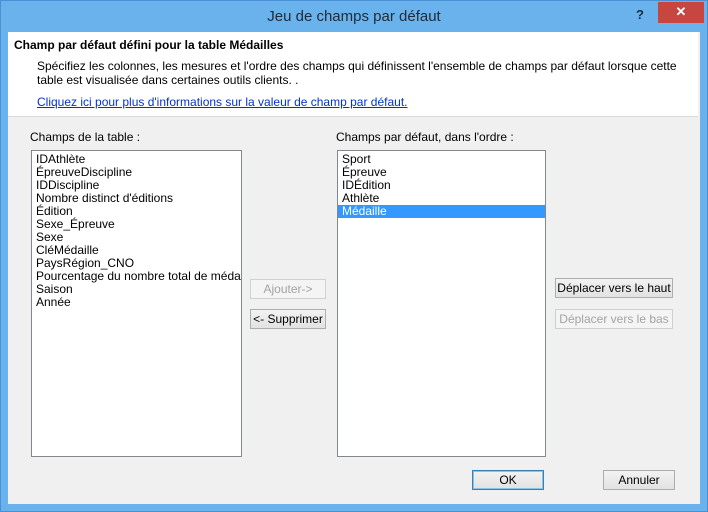 This screenshot has height=512, width=708. Describe the element at coordinates (288, 289) in the screenshot. I see `add-button: Ajouter->` at that location.